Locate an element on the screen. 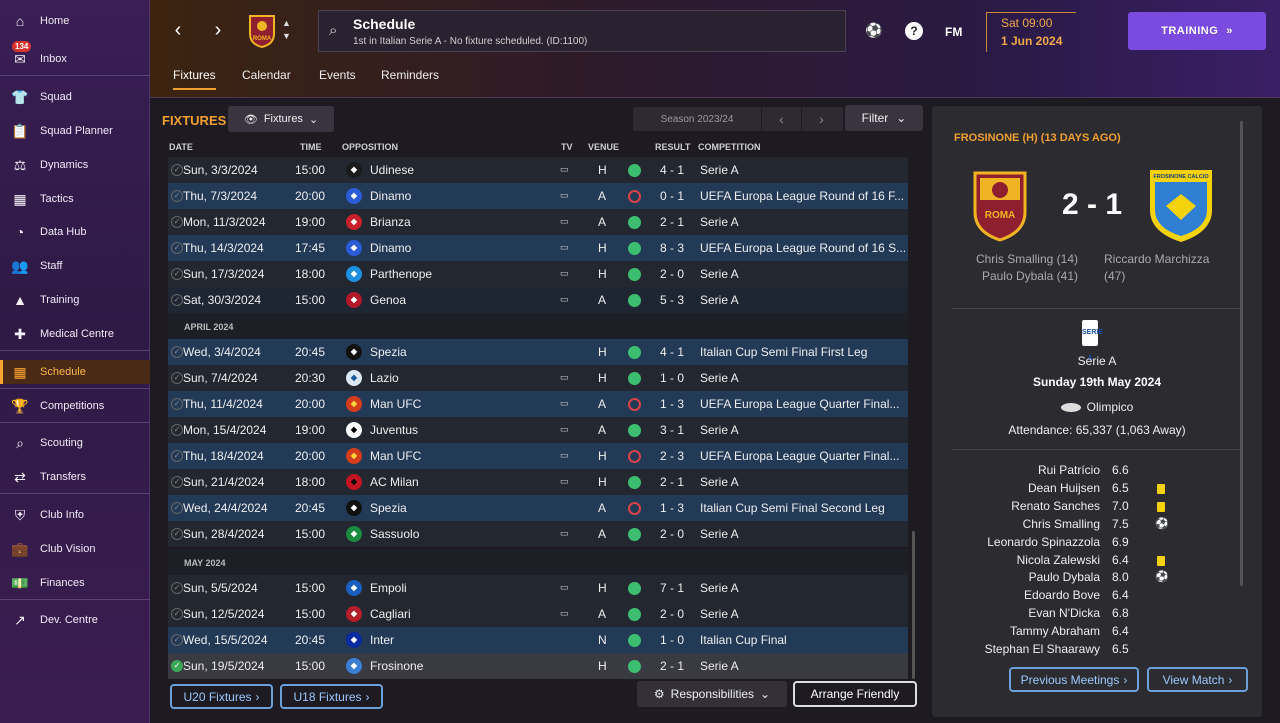 The height and width of the screenshot is (723, 1280). player-rating-row: Rui Patrício 6.6 is located at coordinates (1097, 472).